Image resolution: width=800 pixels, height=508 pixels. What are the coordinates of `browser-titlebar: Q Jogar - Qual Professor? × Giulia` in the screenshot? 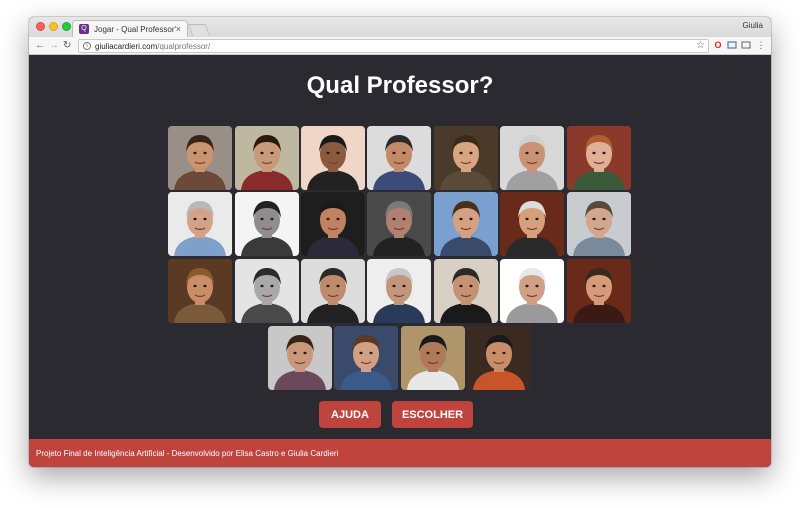 It's located at (400, 27).